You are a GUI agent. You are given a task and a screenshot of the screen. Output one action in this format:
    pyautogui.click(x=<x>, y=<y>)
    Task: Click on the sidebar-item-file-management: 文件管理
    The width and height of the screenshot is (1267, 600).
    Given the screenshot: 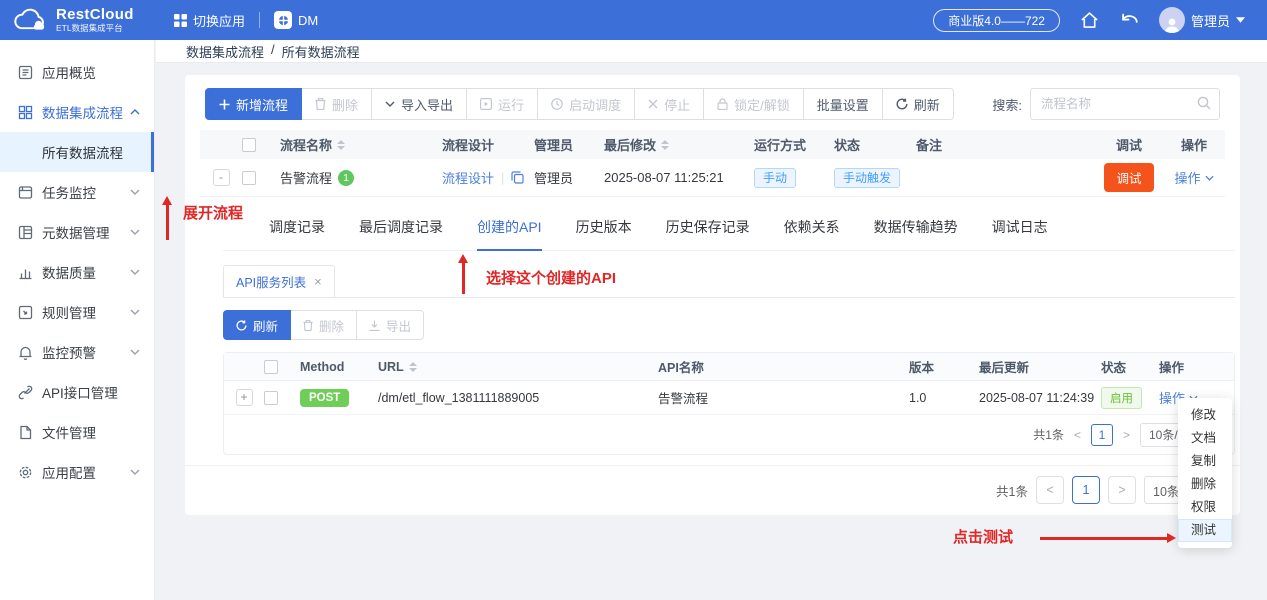 What is the action you would take?
    pyautogui.click(x=77, y=432)
    